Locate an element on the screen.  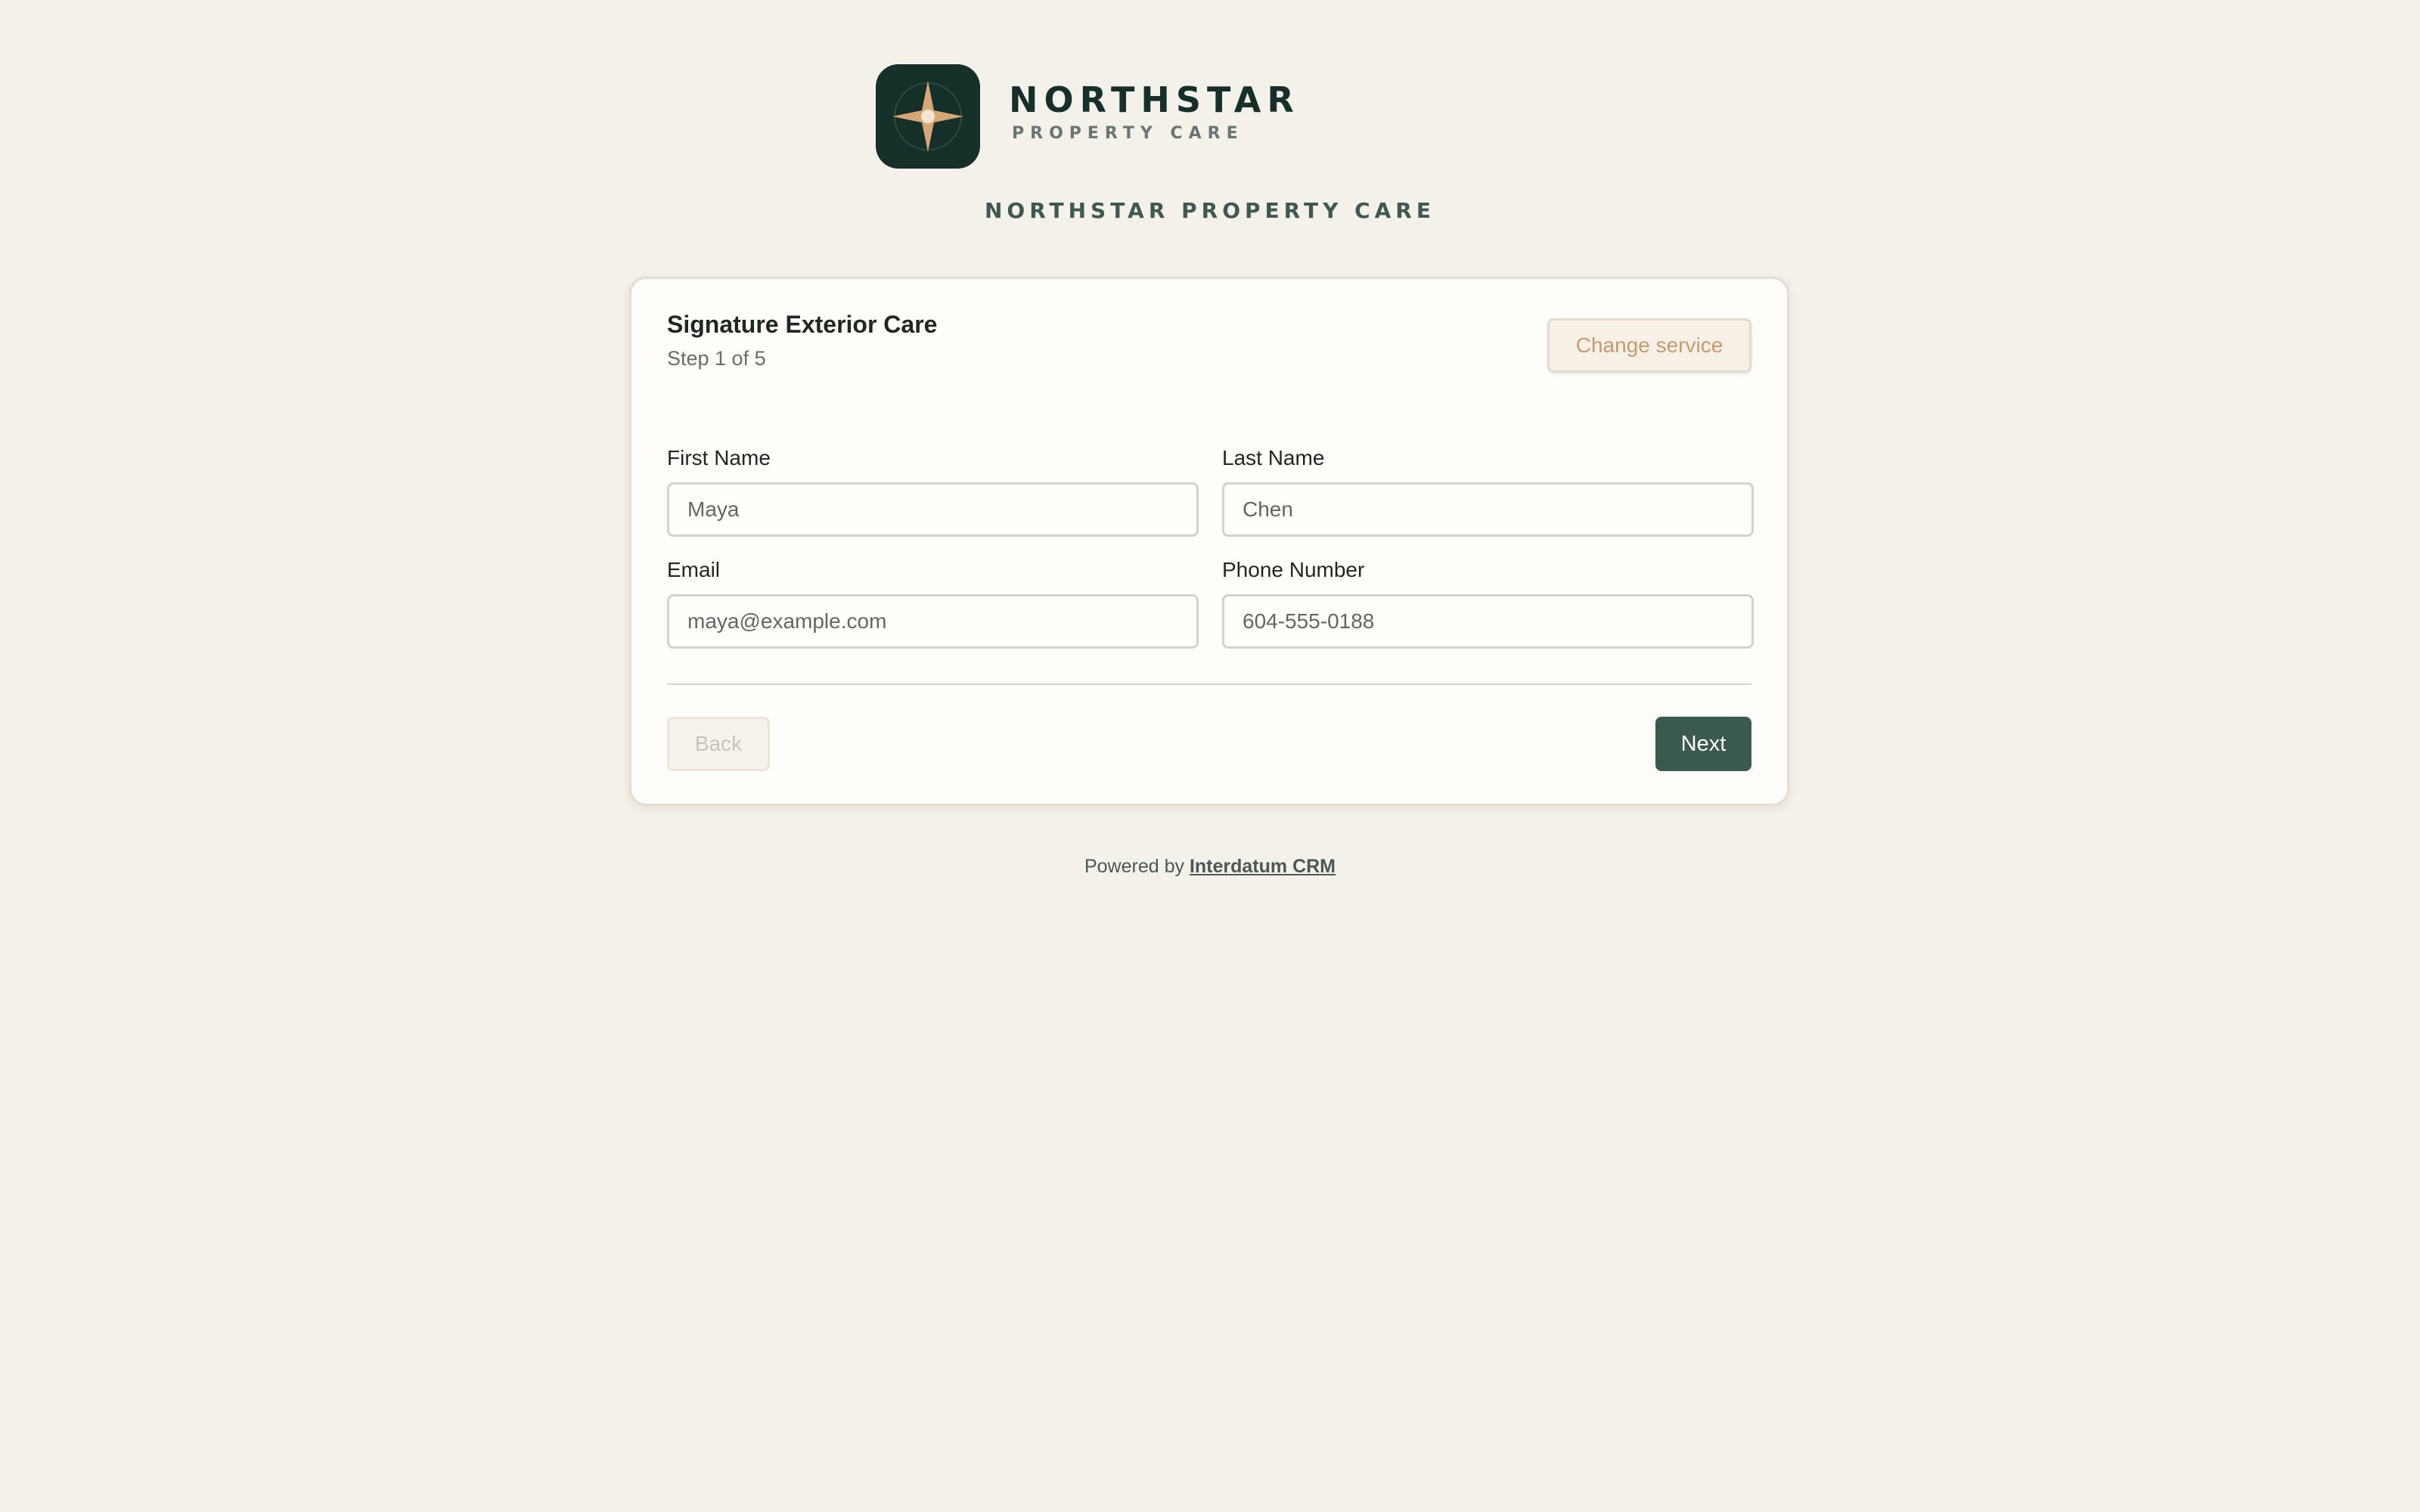
email-label: Email is located at coordinates (694, 569).